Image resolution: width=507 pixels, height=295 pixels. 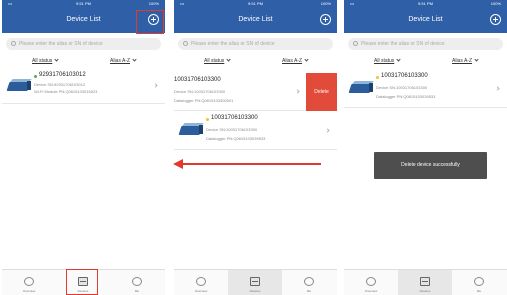 I want to click on devices-tab-highlight, so click(x=82, y=282).